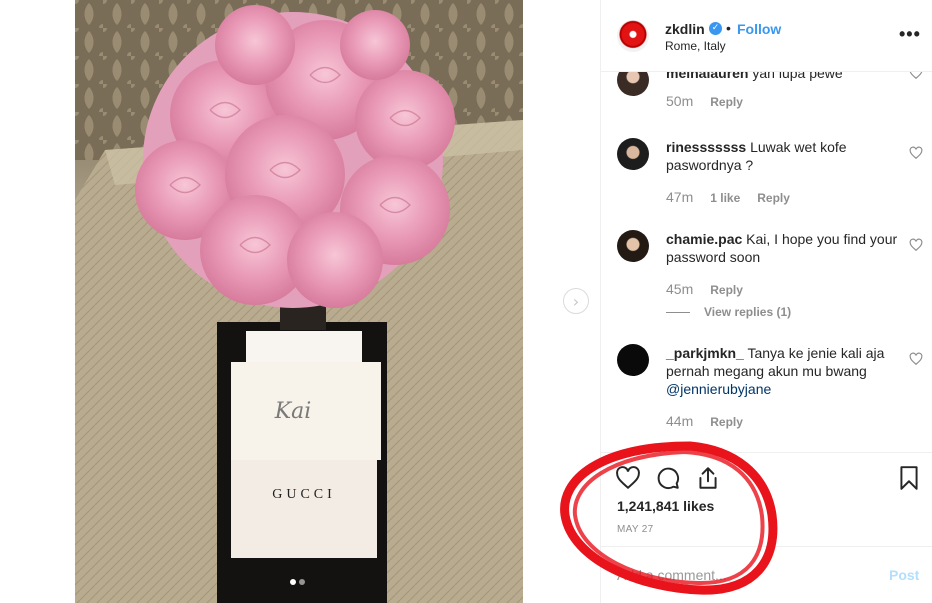 Image resolution: width=932 pixels, height=603 pixels. What do you see at coordinates (718, 389) in the screenshot?
I see `comment-mention-link: @jennierubyjane` at bounding box center [718, 389].